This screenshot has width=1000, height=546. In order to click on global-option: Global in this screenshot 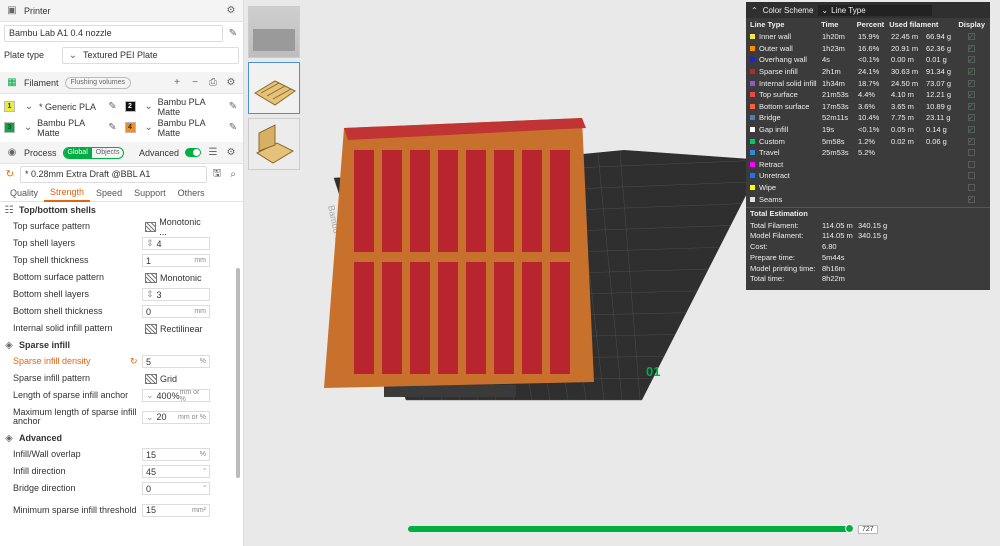, I will do `click(77, 152)`.